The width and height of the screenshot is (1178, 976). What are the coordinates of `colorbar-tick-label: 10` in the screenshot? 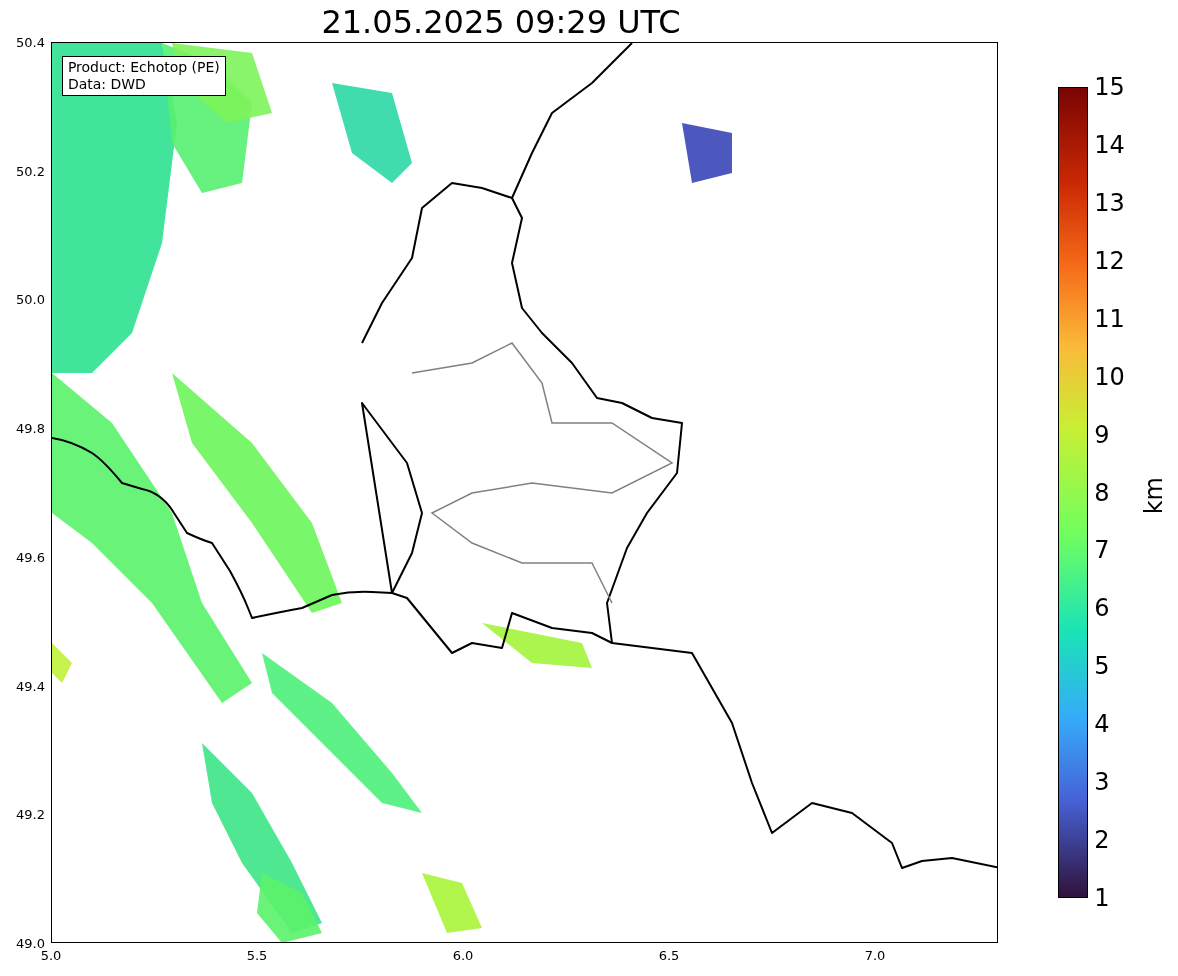 It's located at (1109, 376).